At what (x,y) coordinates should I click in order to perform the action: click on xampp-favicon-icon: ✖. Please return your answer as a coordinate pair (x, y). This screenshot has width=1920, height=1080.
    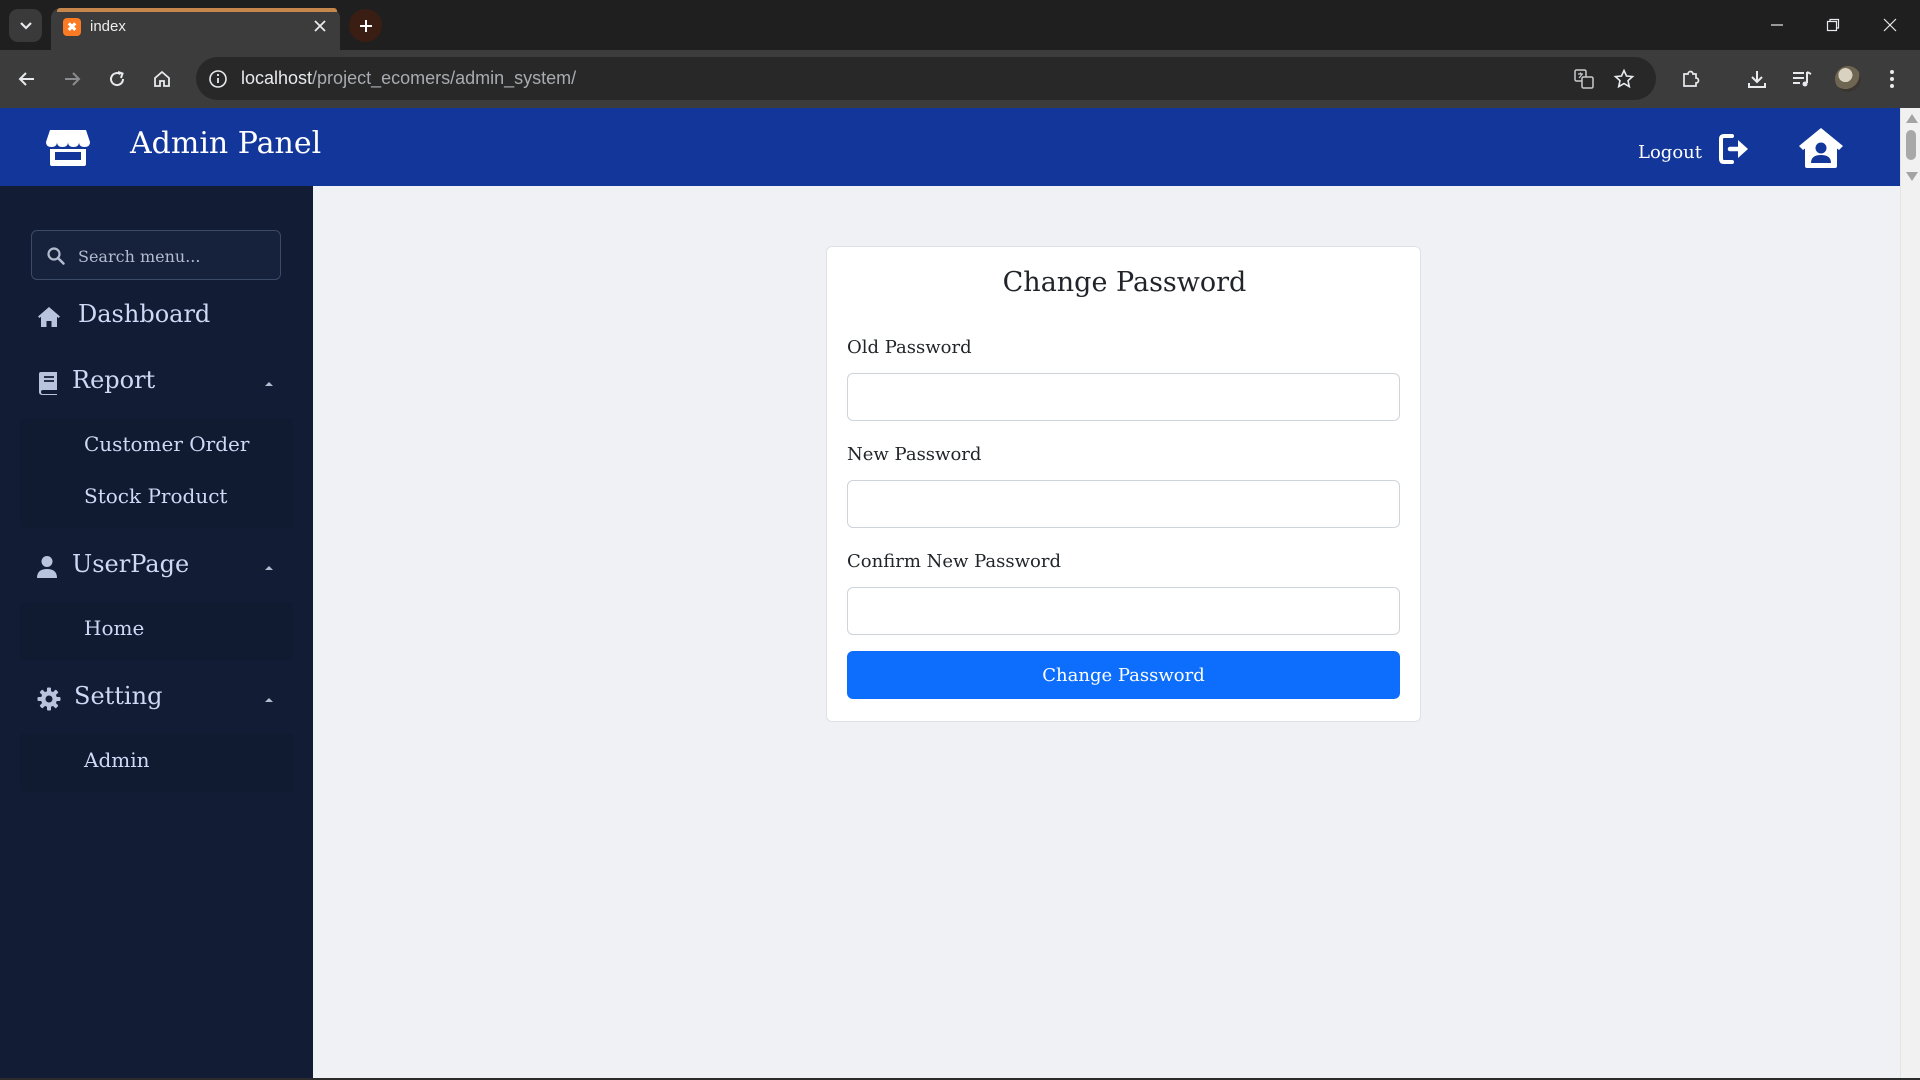
    Looking at the image, I should click on (72, 27).